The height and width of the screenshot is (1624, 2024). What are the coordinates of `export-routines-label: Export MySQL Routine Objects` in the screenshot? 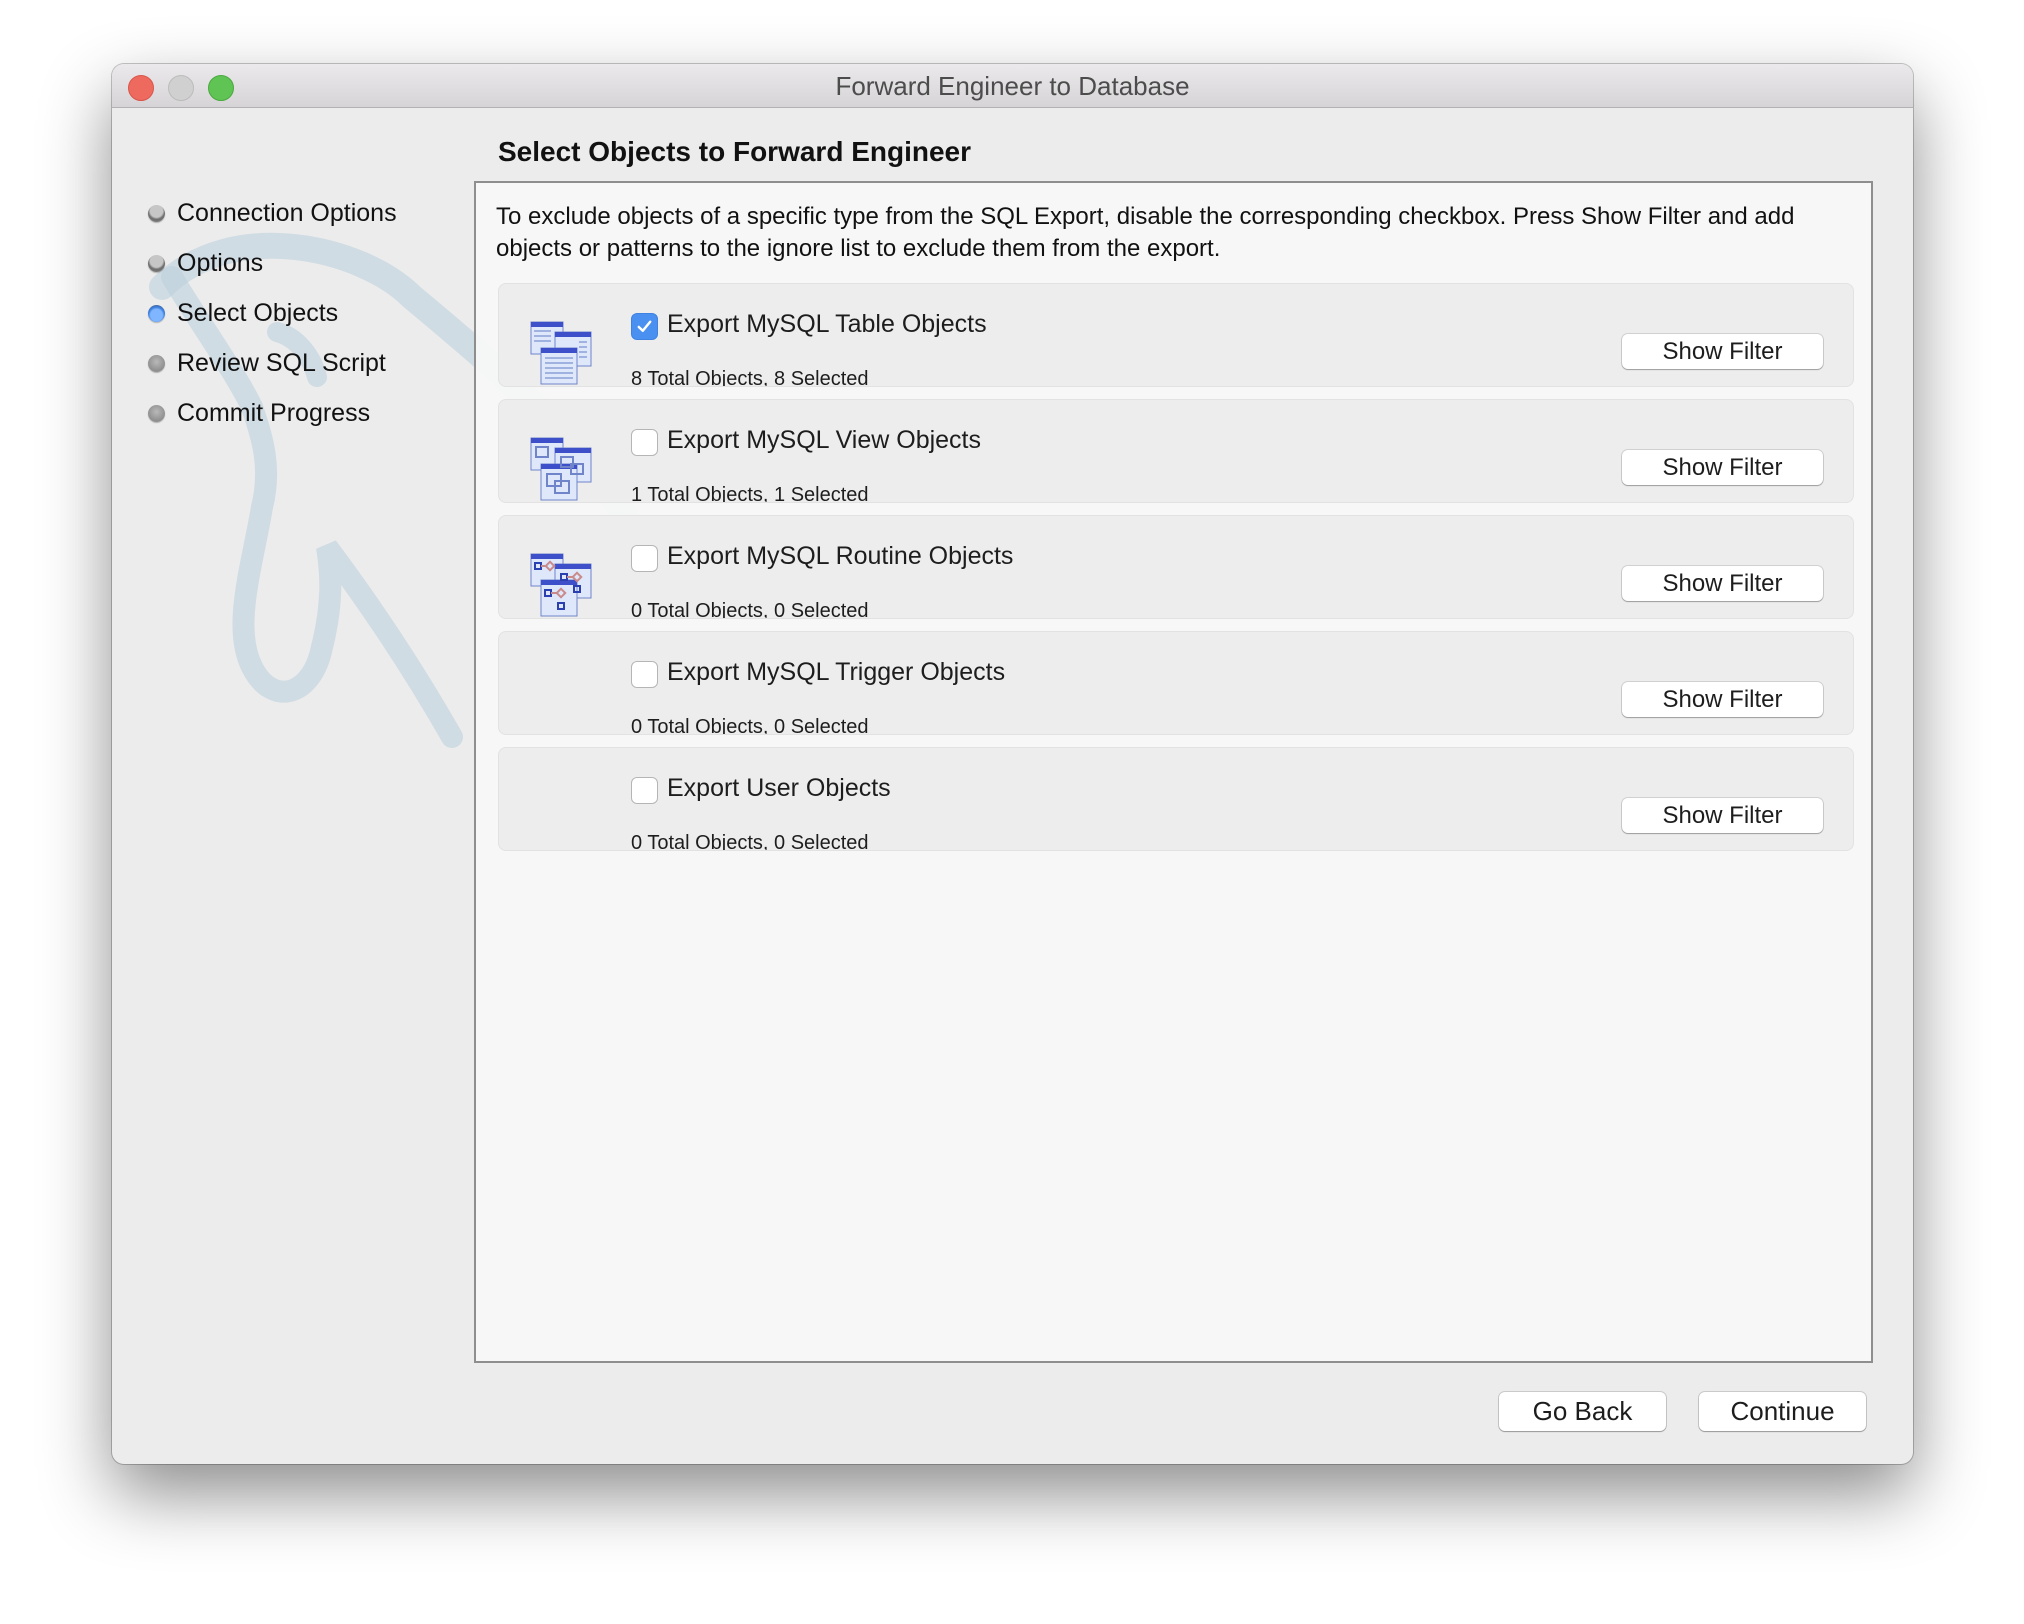 It's located at (840, 556).